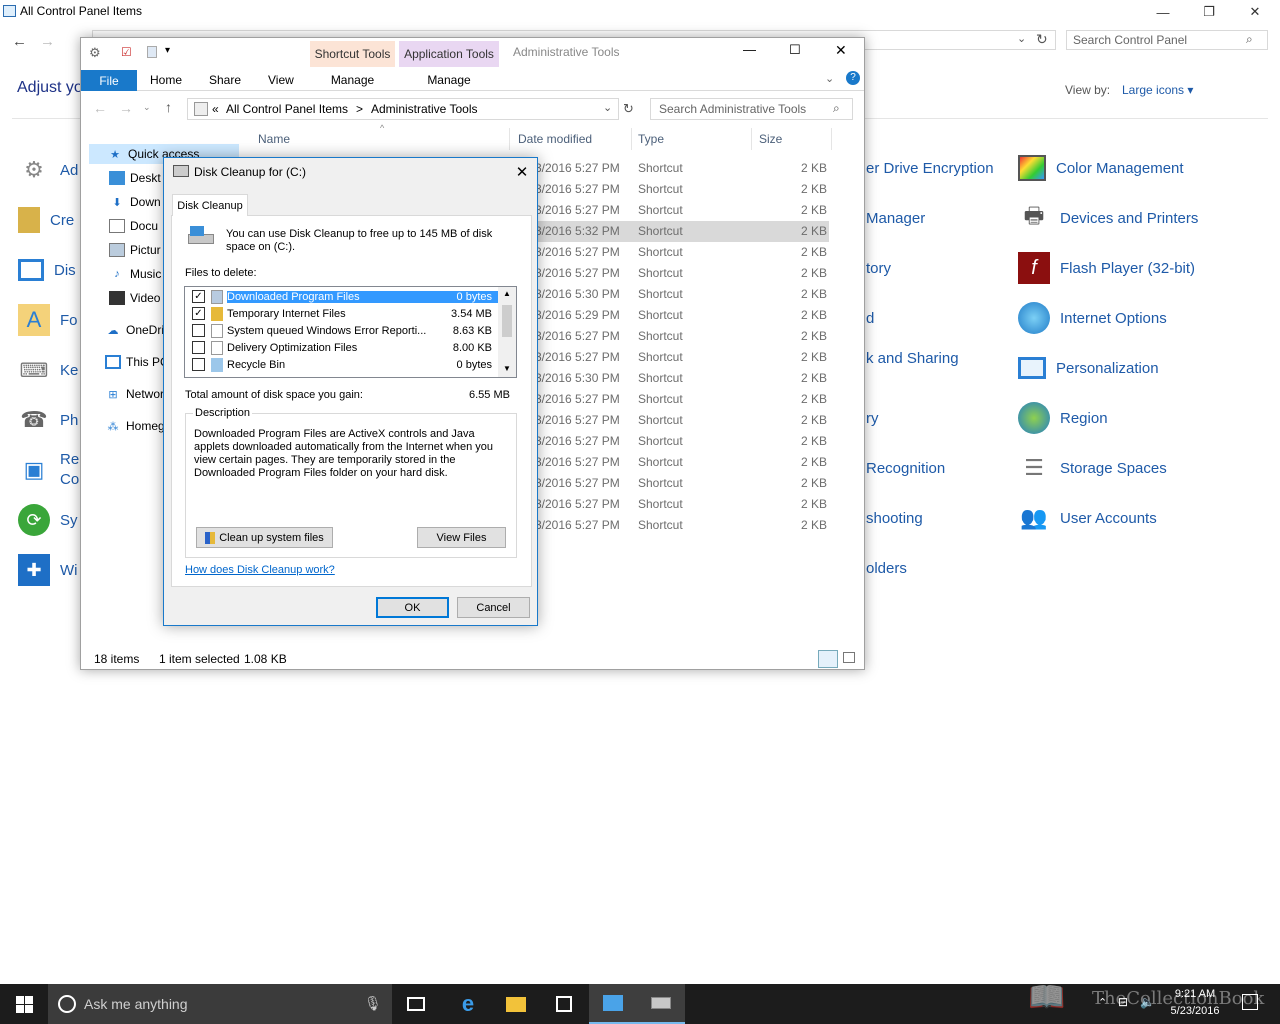 This screenshot has height=1024, width=1280. What do you see at coordinates (749, 49) in the screenshot?
I see `explorer-minimize-button: —` at bounding box center [749, 49].